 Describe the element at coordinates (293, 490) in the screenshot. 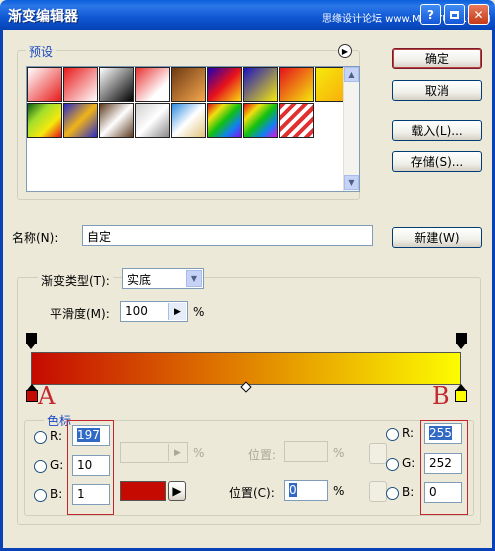

I see `position-value: 0` at that location.